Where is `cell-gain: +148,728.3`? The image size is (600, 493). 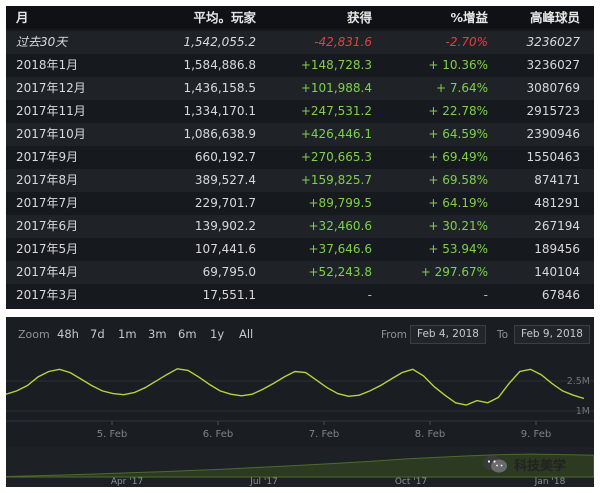 cell-gain: +148,728.3 is located at coordinates (336, 65).